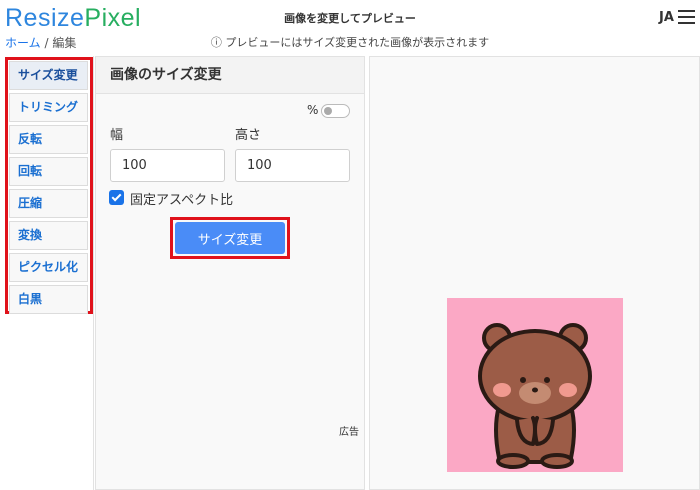 The height and width of the screenshot is (490, 700). I want to click on hamburger-menu-icon, so click(686, 17).